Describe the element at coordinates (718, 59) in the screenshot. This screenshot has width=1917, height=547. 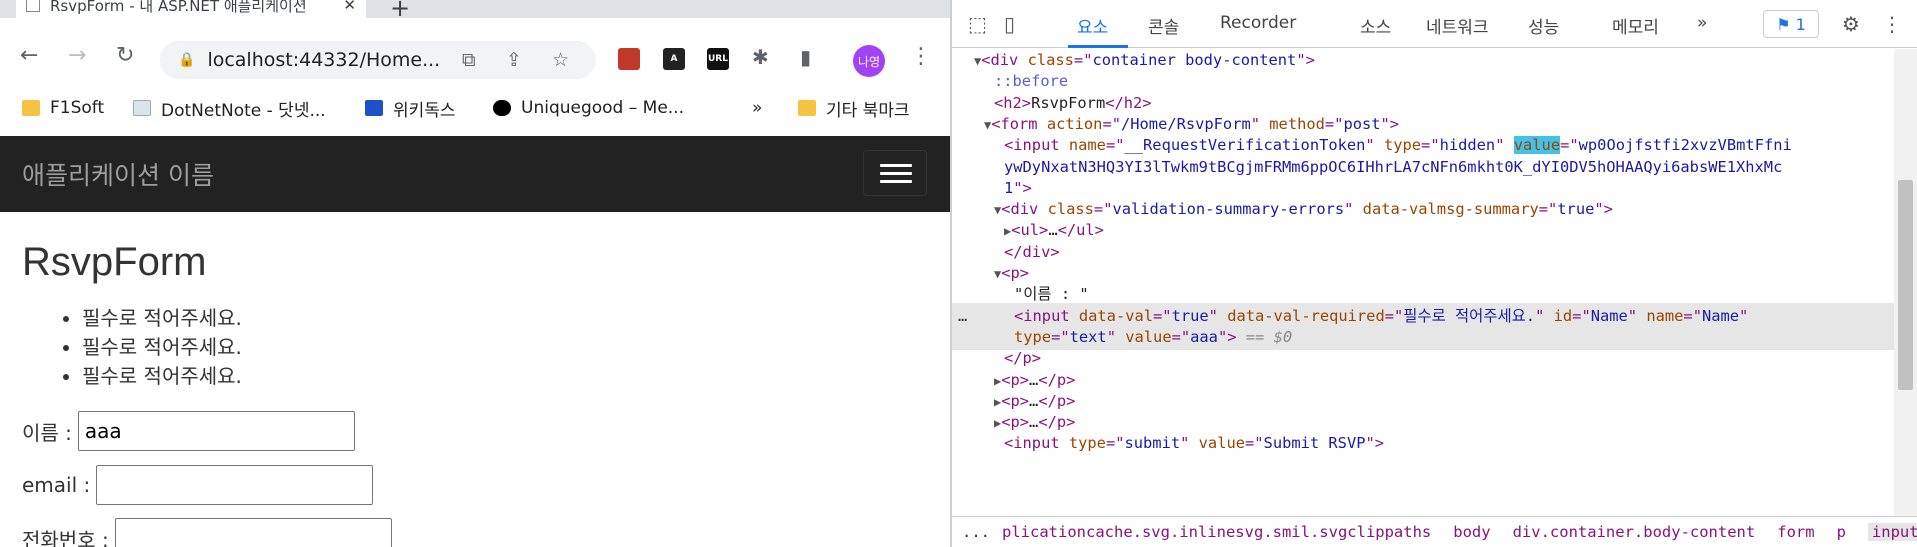
I see `extension-url-icon: URL` at that location.